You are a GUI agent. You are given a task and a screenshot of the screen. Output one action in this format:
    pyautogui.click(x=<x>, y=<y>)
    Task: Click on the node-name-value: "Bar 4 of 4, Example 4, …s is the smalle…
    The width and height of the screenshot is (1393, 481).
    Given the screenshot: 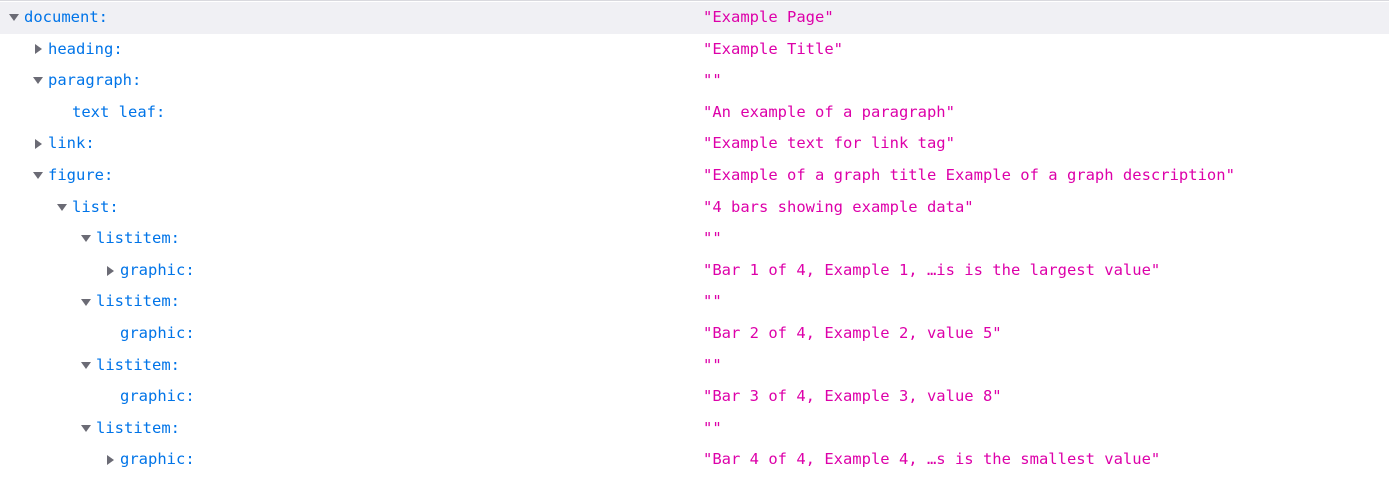 What is the action you would take?
    pyautogui.click(x=932, y=459)
    